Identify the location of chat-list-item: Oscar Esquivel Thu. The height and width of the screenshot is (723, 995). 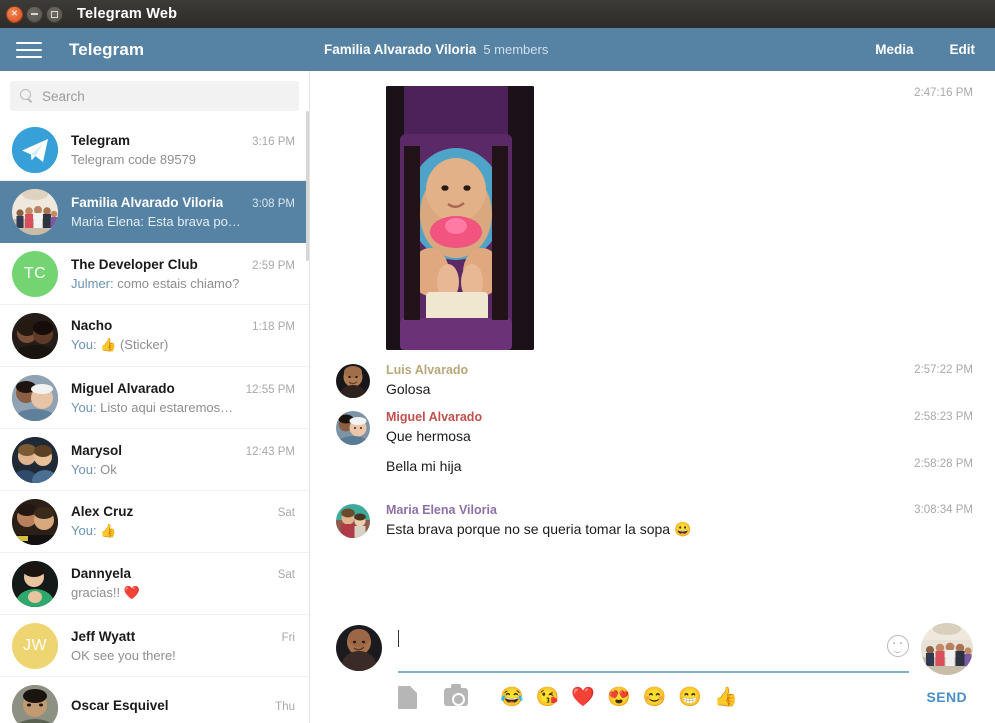
(154, 700).